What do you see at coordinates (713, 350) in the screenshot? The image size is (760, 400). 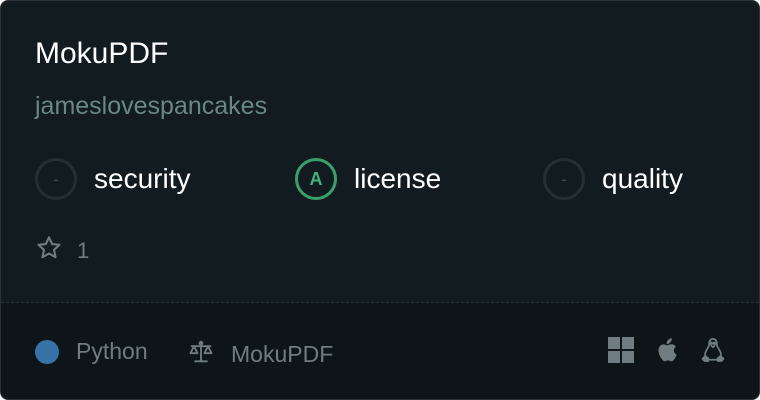 I see `linux-icon` at bounding box center [713, 350].